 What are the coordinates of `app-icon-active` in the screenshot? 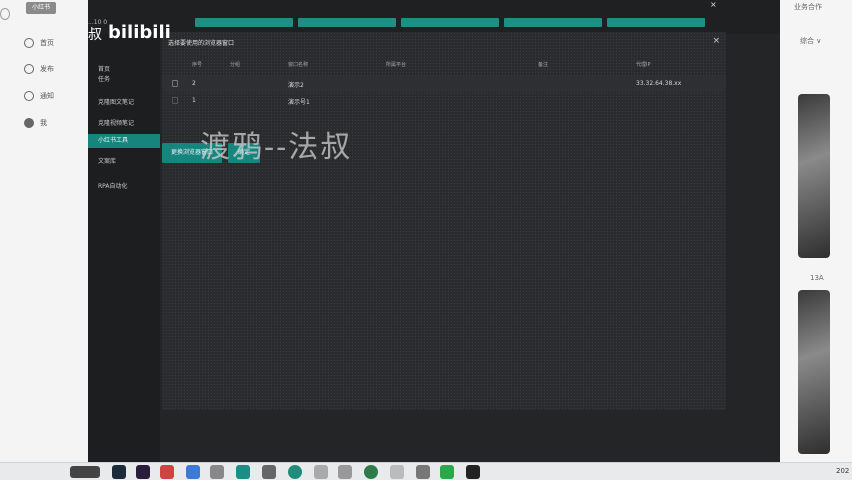 It's located at (243, 472).